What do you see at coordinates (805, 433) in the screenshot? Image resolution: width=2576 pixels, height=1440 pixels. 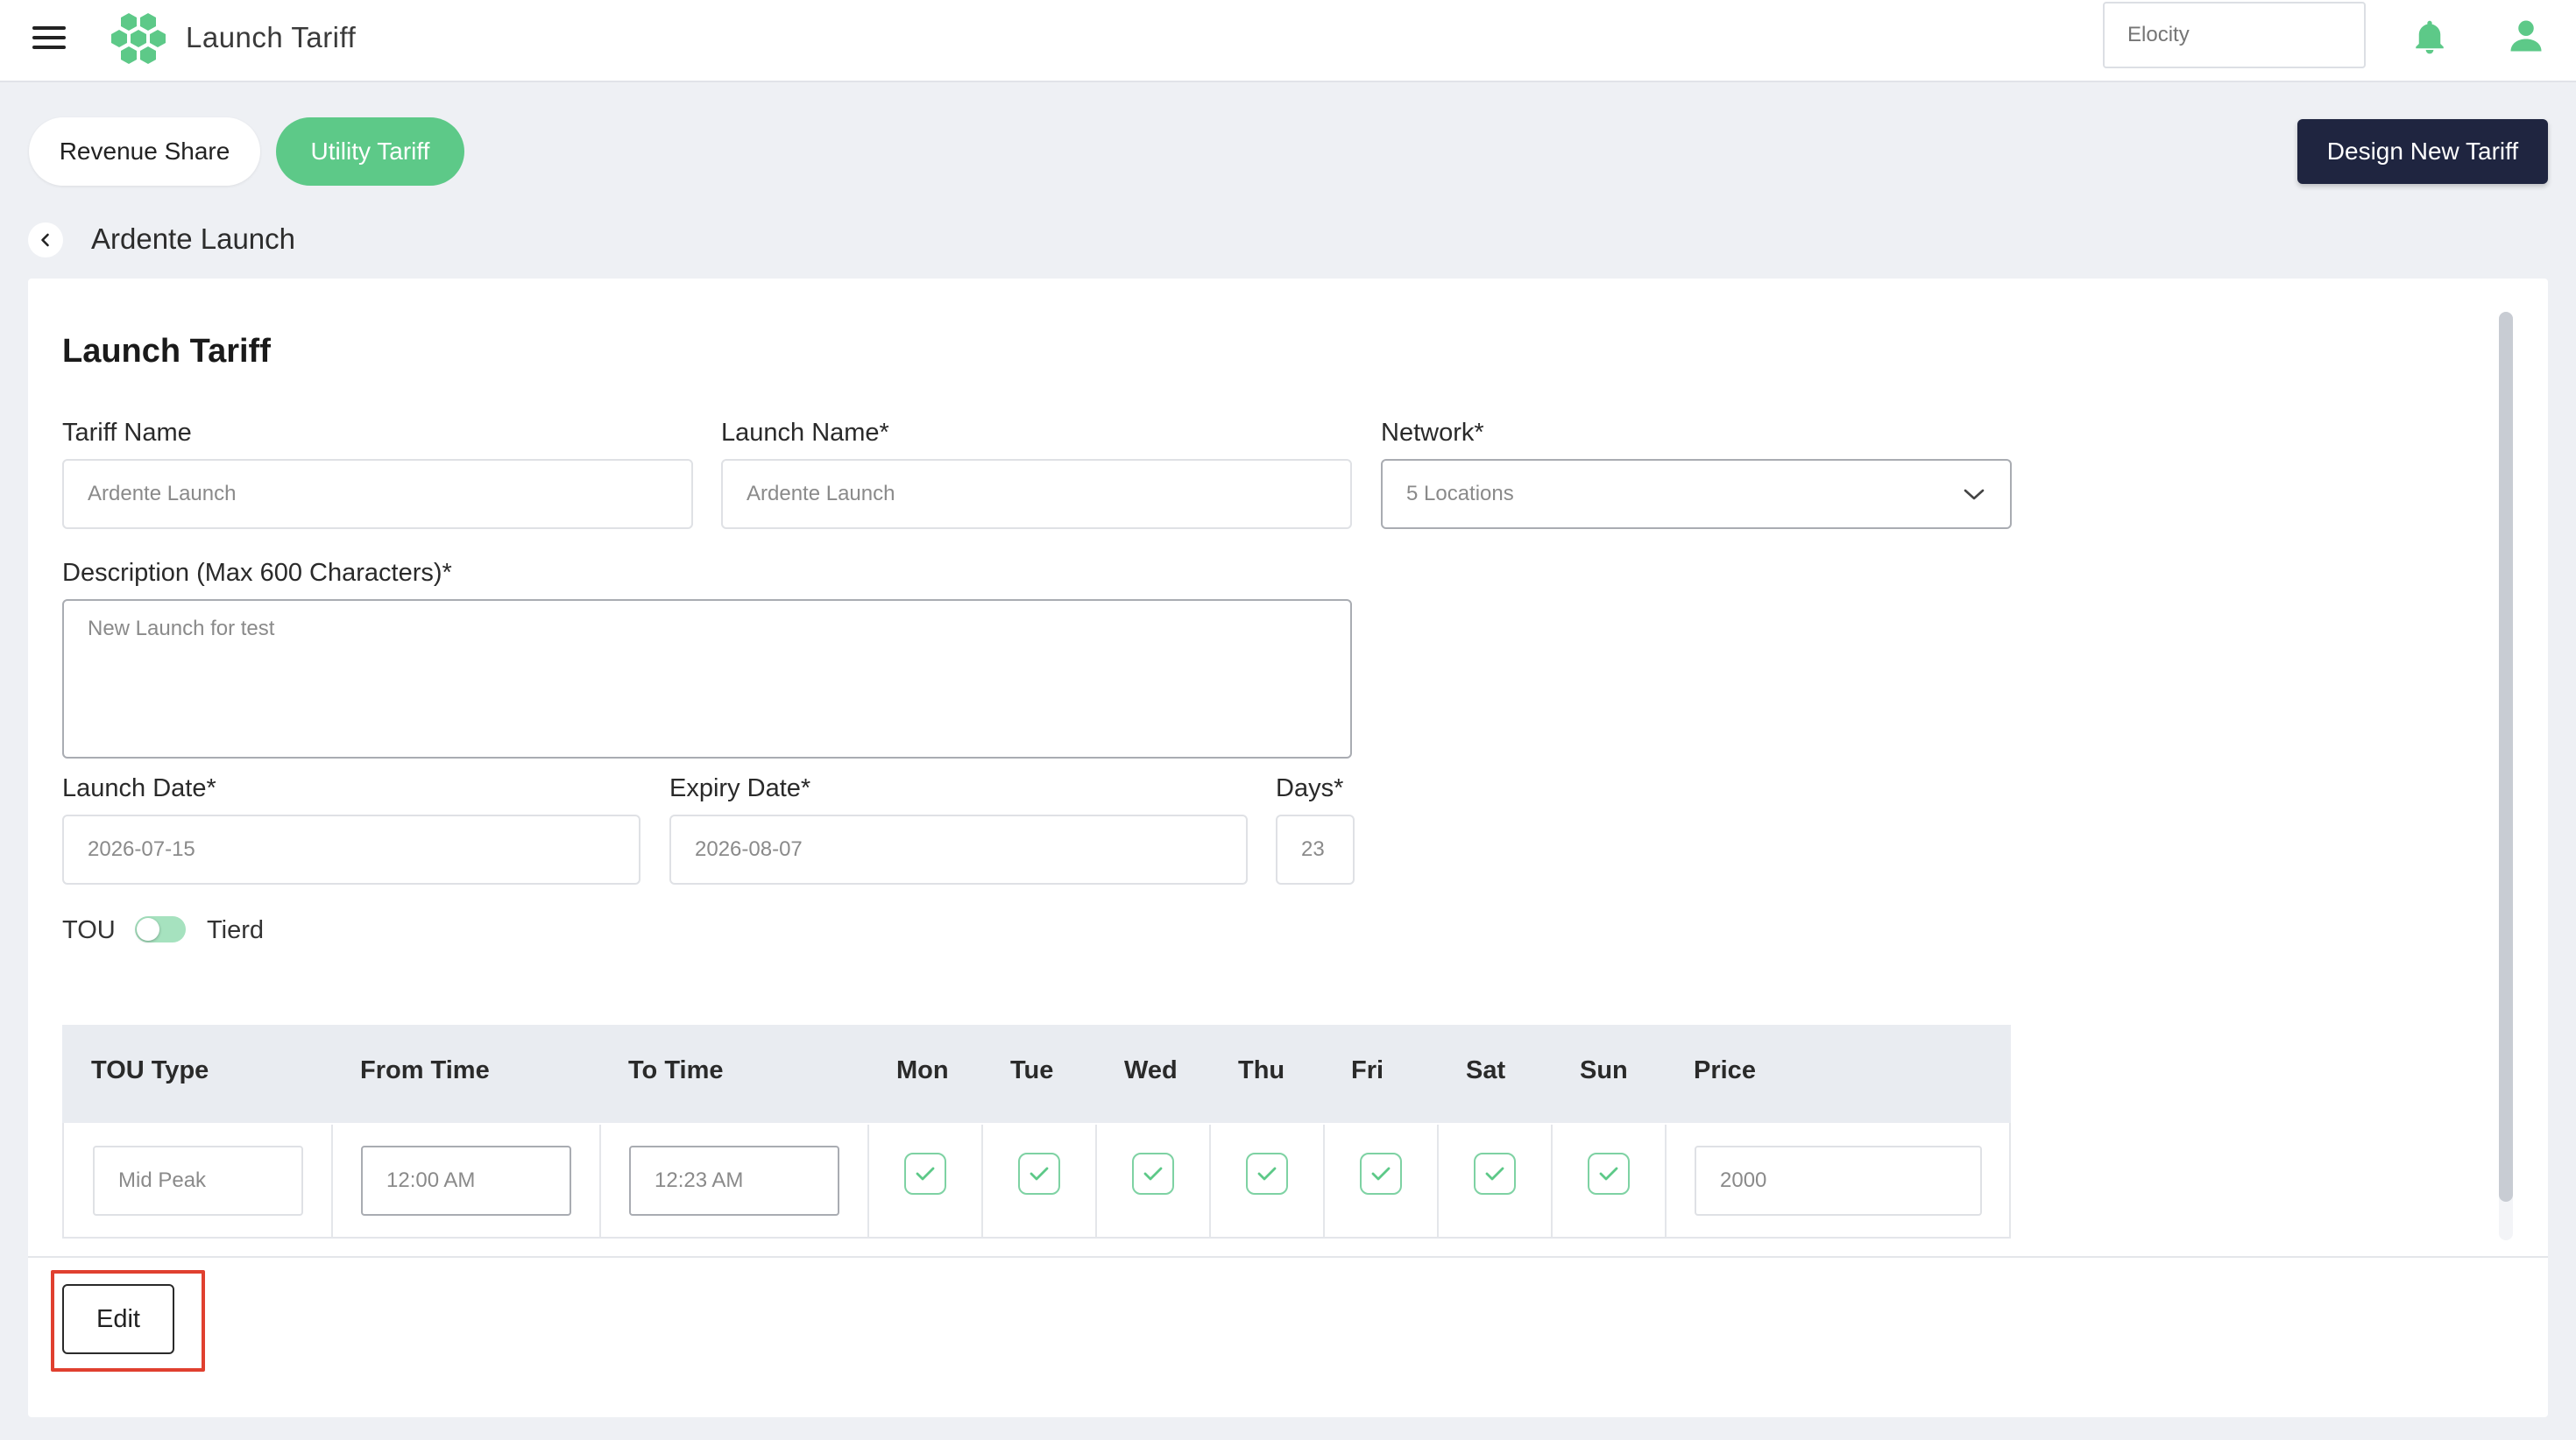 I see `launch-name-label: Launch Name*` at bounding box center [805, 433].